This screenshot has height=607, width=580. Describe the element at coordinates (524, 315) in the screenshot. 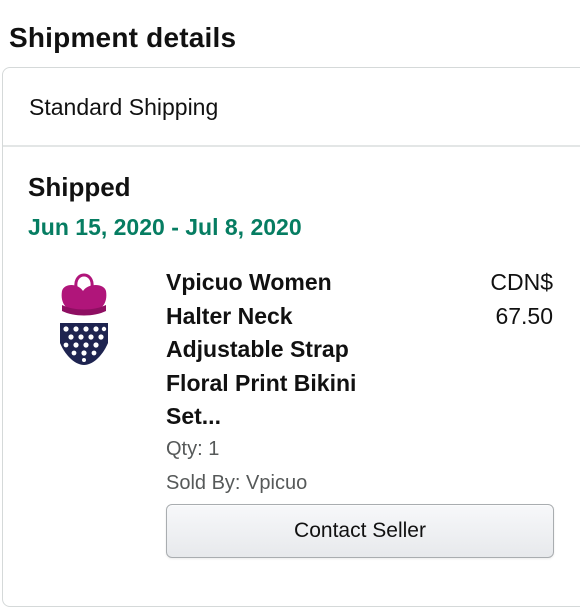

I see `price-amount: 67.50` at that location.